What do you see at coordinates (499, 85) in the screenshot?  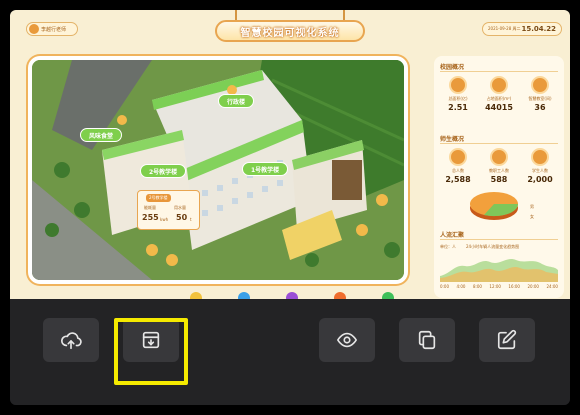 I see `house-icon` at bounding box center [499, 85].